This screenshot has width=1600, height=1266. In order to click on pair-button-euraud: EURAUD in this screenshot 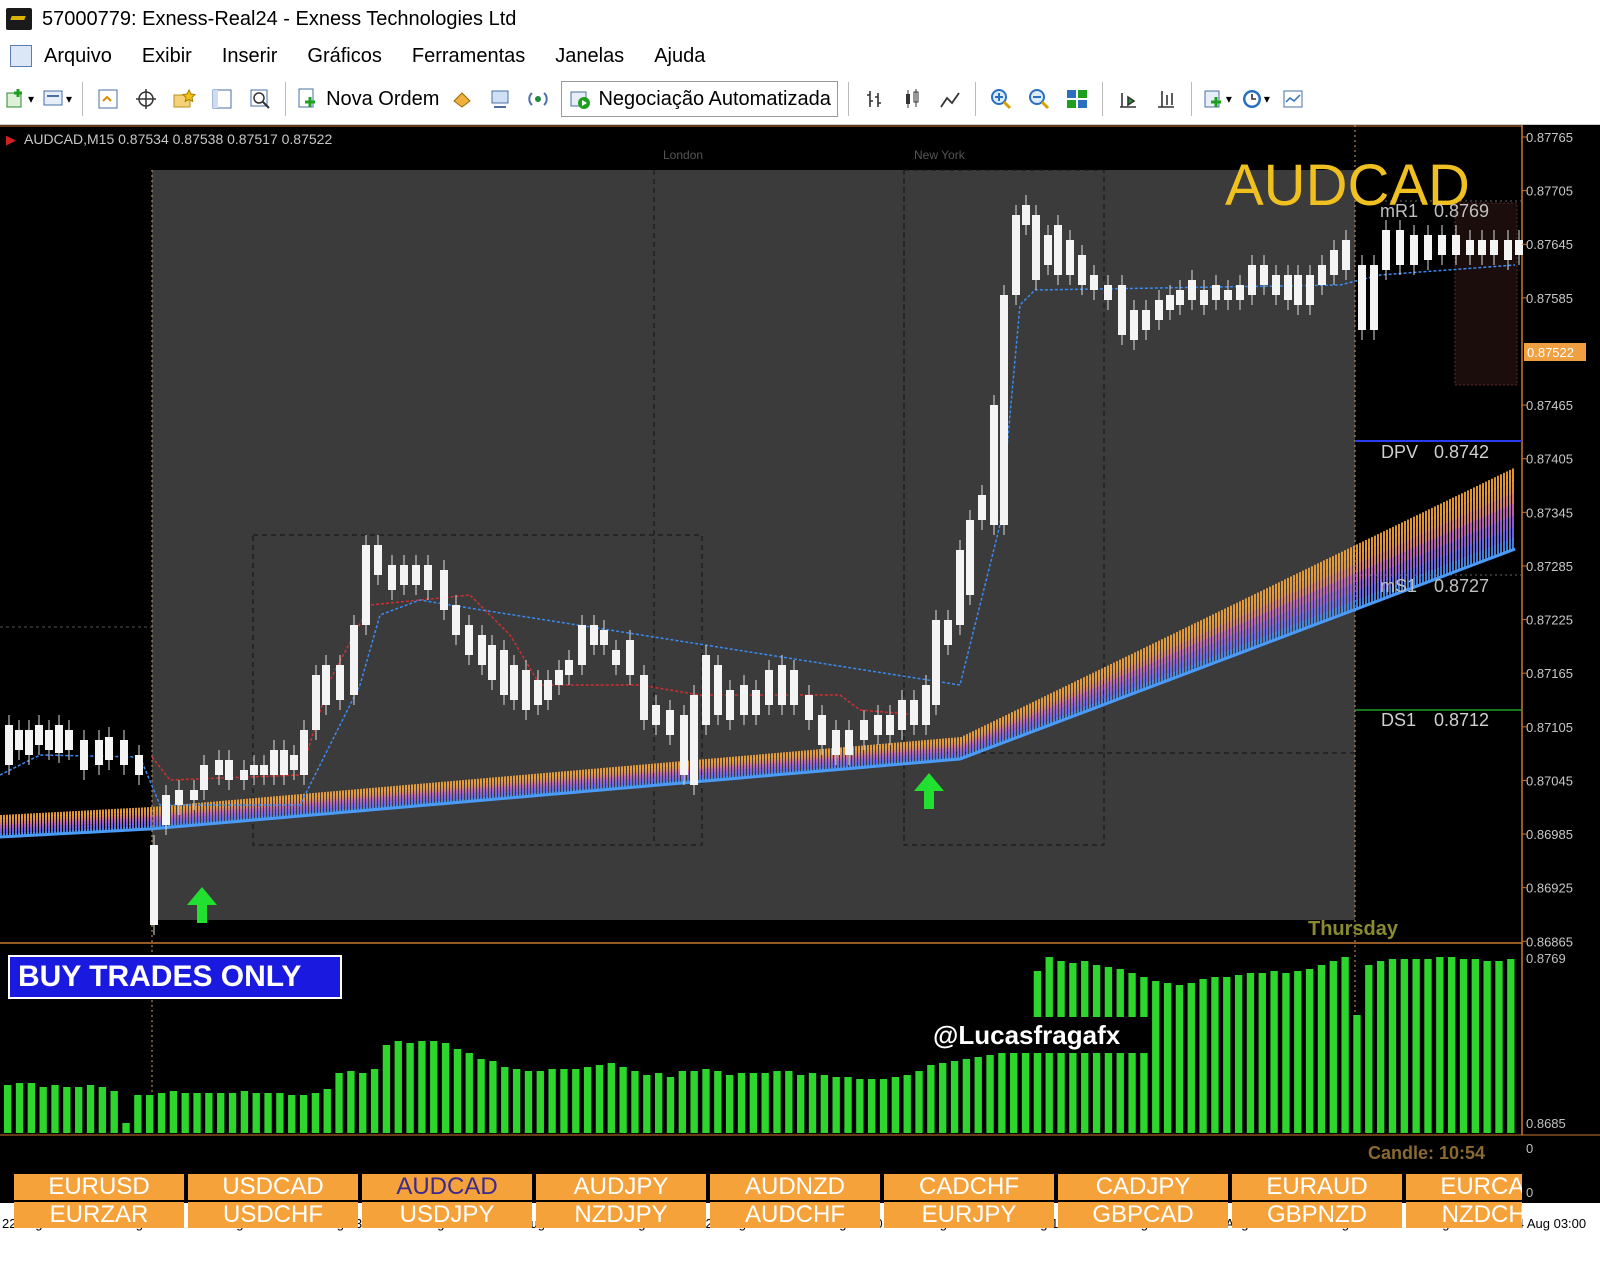, I will do `click(1317, 1187)`.